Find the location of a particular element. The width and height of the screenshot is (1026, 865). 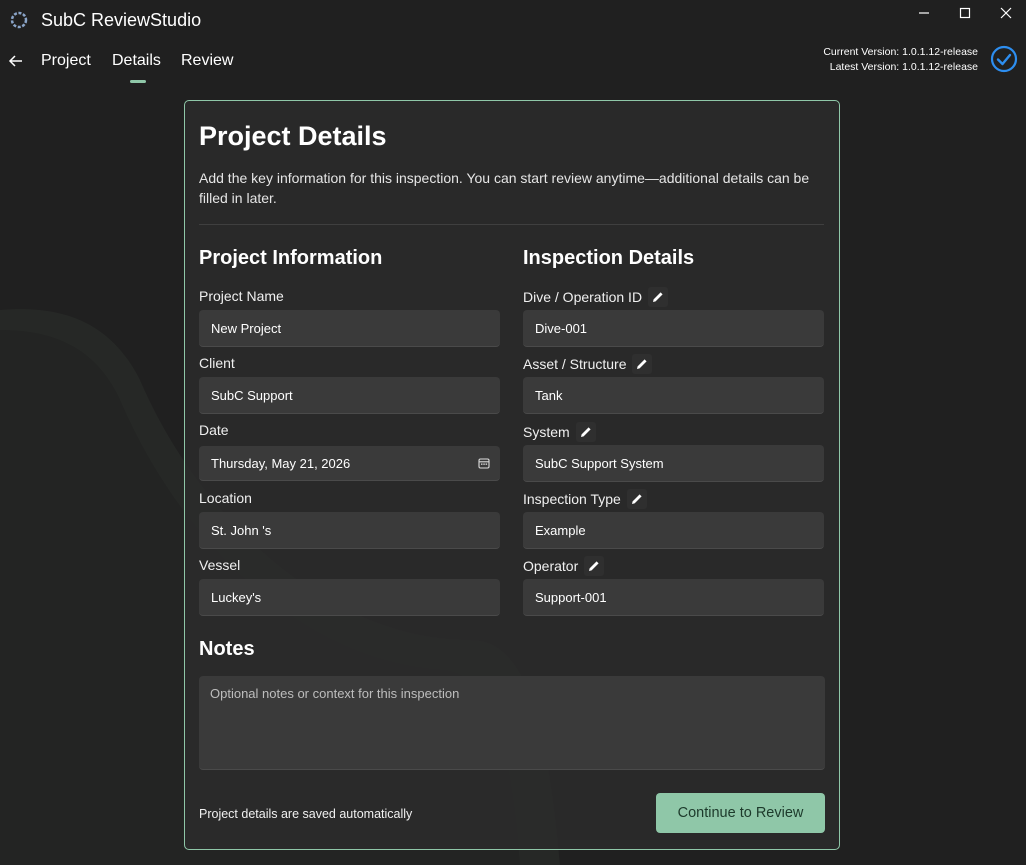

active-tab-indicator is located at coordinates (138, 81).